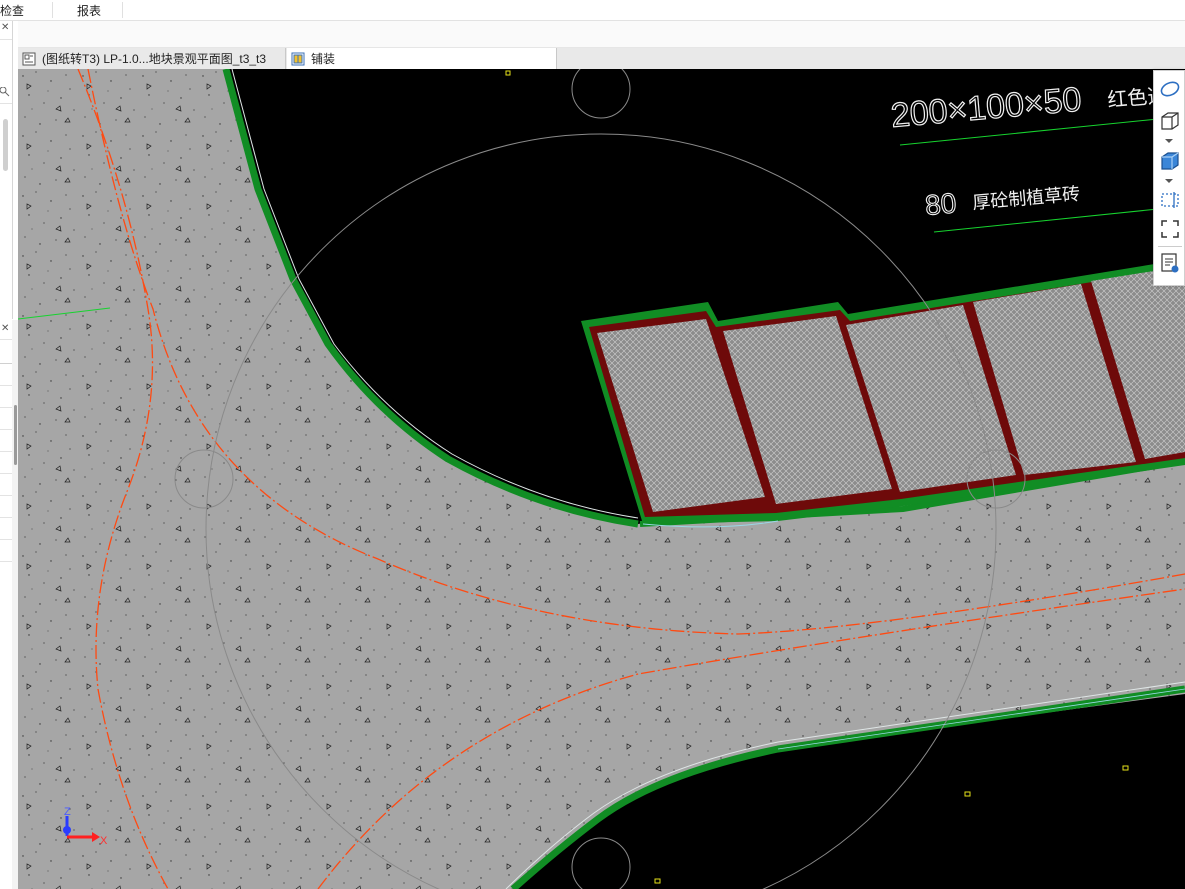 The image size is (1185, 889). What do you see at coordinates (1026, 198) in the screenshot?
I see `grass-brick-label: 厚砼制植草砖` at bounding box center [1026, 198].